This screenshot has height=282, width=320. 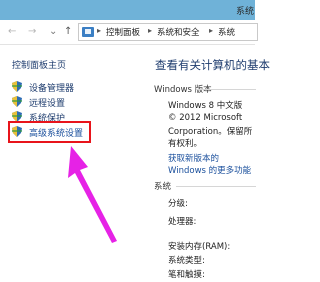 What do you see at coordinates (163, 187) in the screenshot?
I see `section-heading-system: 系统` at bounding box center [163, 187].